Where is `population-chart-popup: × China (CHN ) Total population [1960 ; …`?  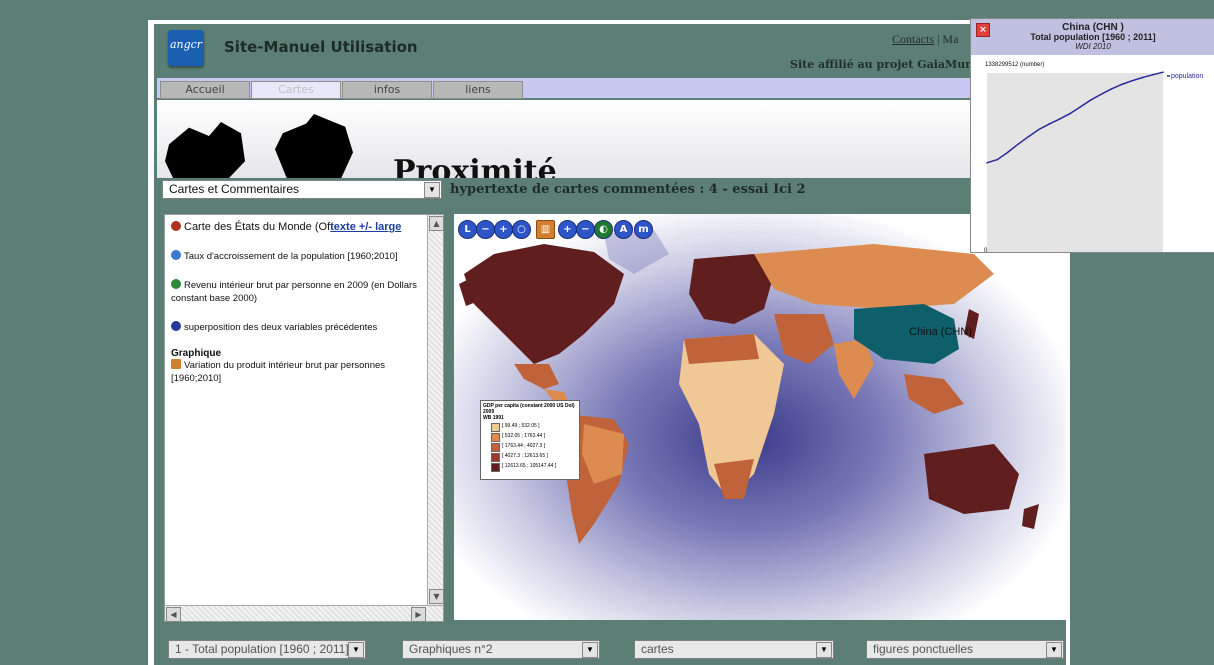
population-chart-popup: × China (CHN ) Total population [1960 ; … is located at coordinates (1092, 135).